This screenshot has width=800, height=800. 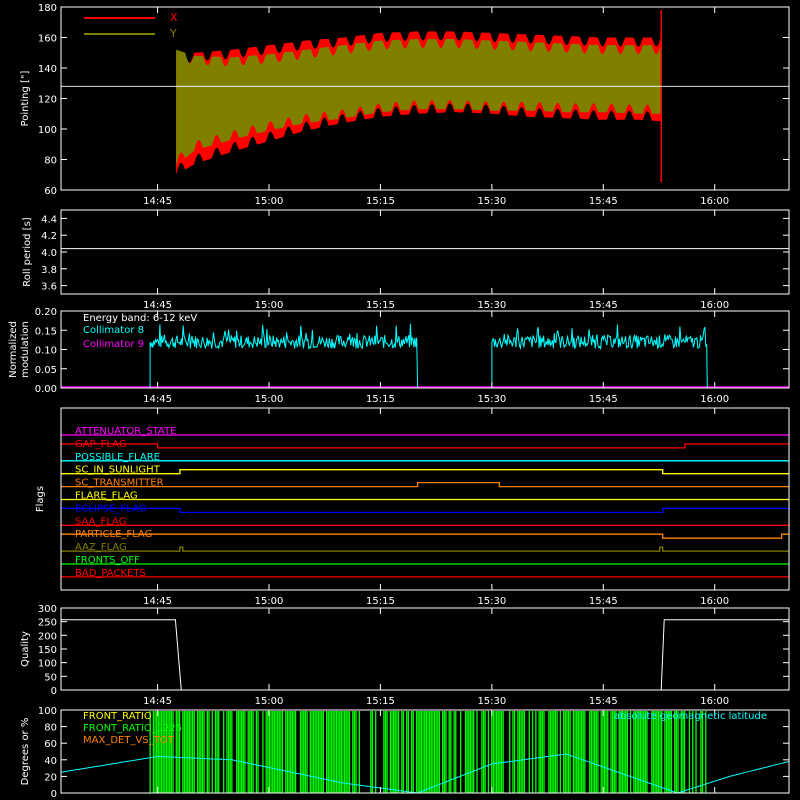 I want to click on roll-ytick-label: 4.2, so click(x=49, y=236).